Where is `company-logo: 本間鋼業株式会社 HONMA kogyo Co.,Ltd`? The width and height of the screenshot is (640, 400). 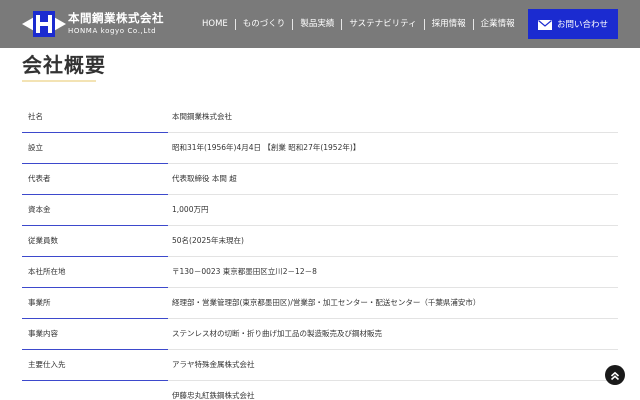
company-logo: 本間鋼業株式会社 HONMA kogyo Co.,Ltd is located at coordinates (93, 24).